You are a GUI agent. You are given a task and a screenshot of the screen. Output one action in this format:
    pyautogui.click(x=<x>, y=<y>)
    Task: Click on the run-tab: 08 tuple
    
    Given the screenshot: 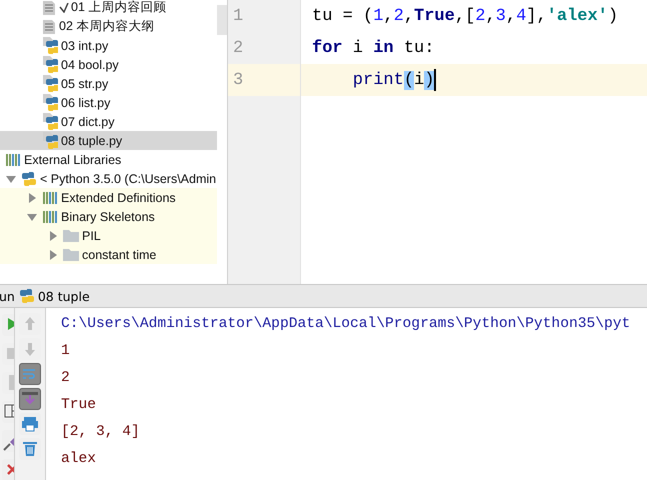 What is the action you would take?
    pyautogui.click(x=54, y=296)
    